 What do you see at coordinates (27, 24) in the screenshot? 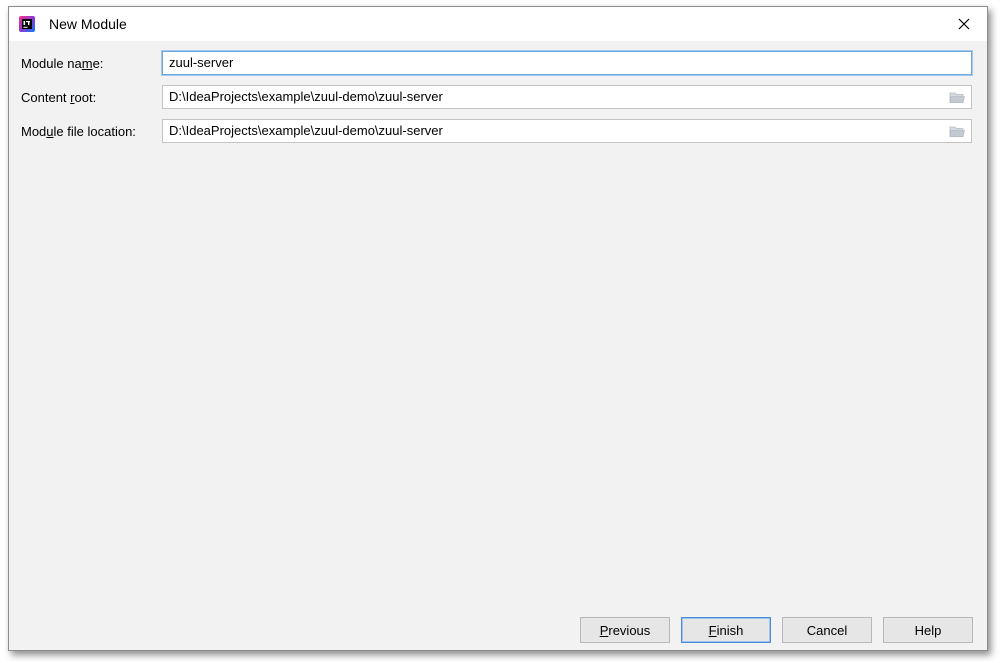
I see `intellij-idea-icon` at bounding box center [27, 24].